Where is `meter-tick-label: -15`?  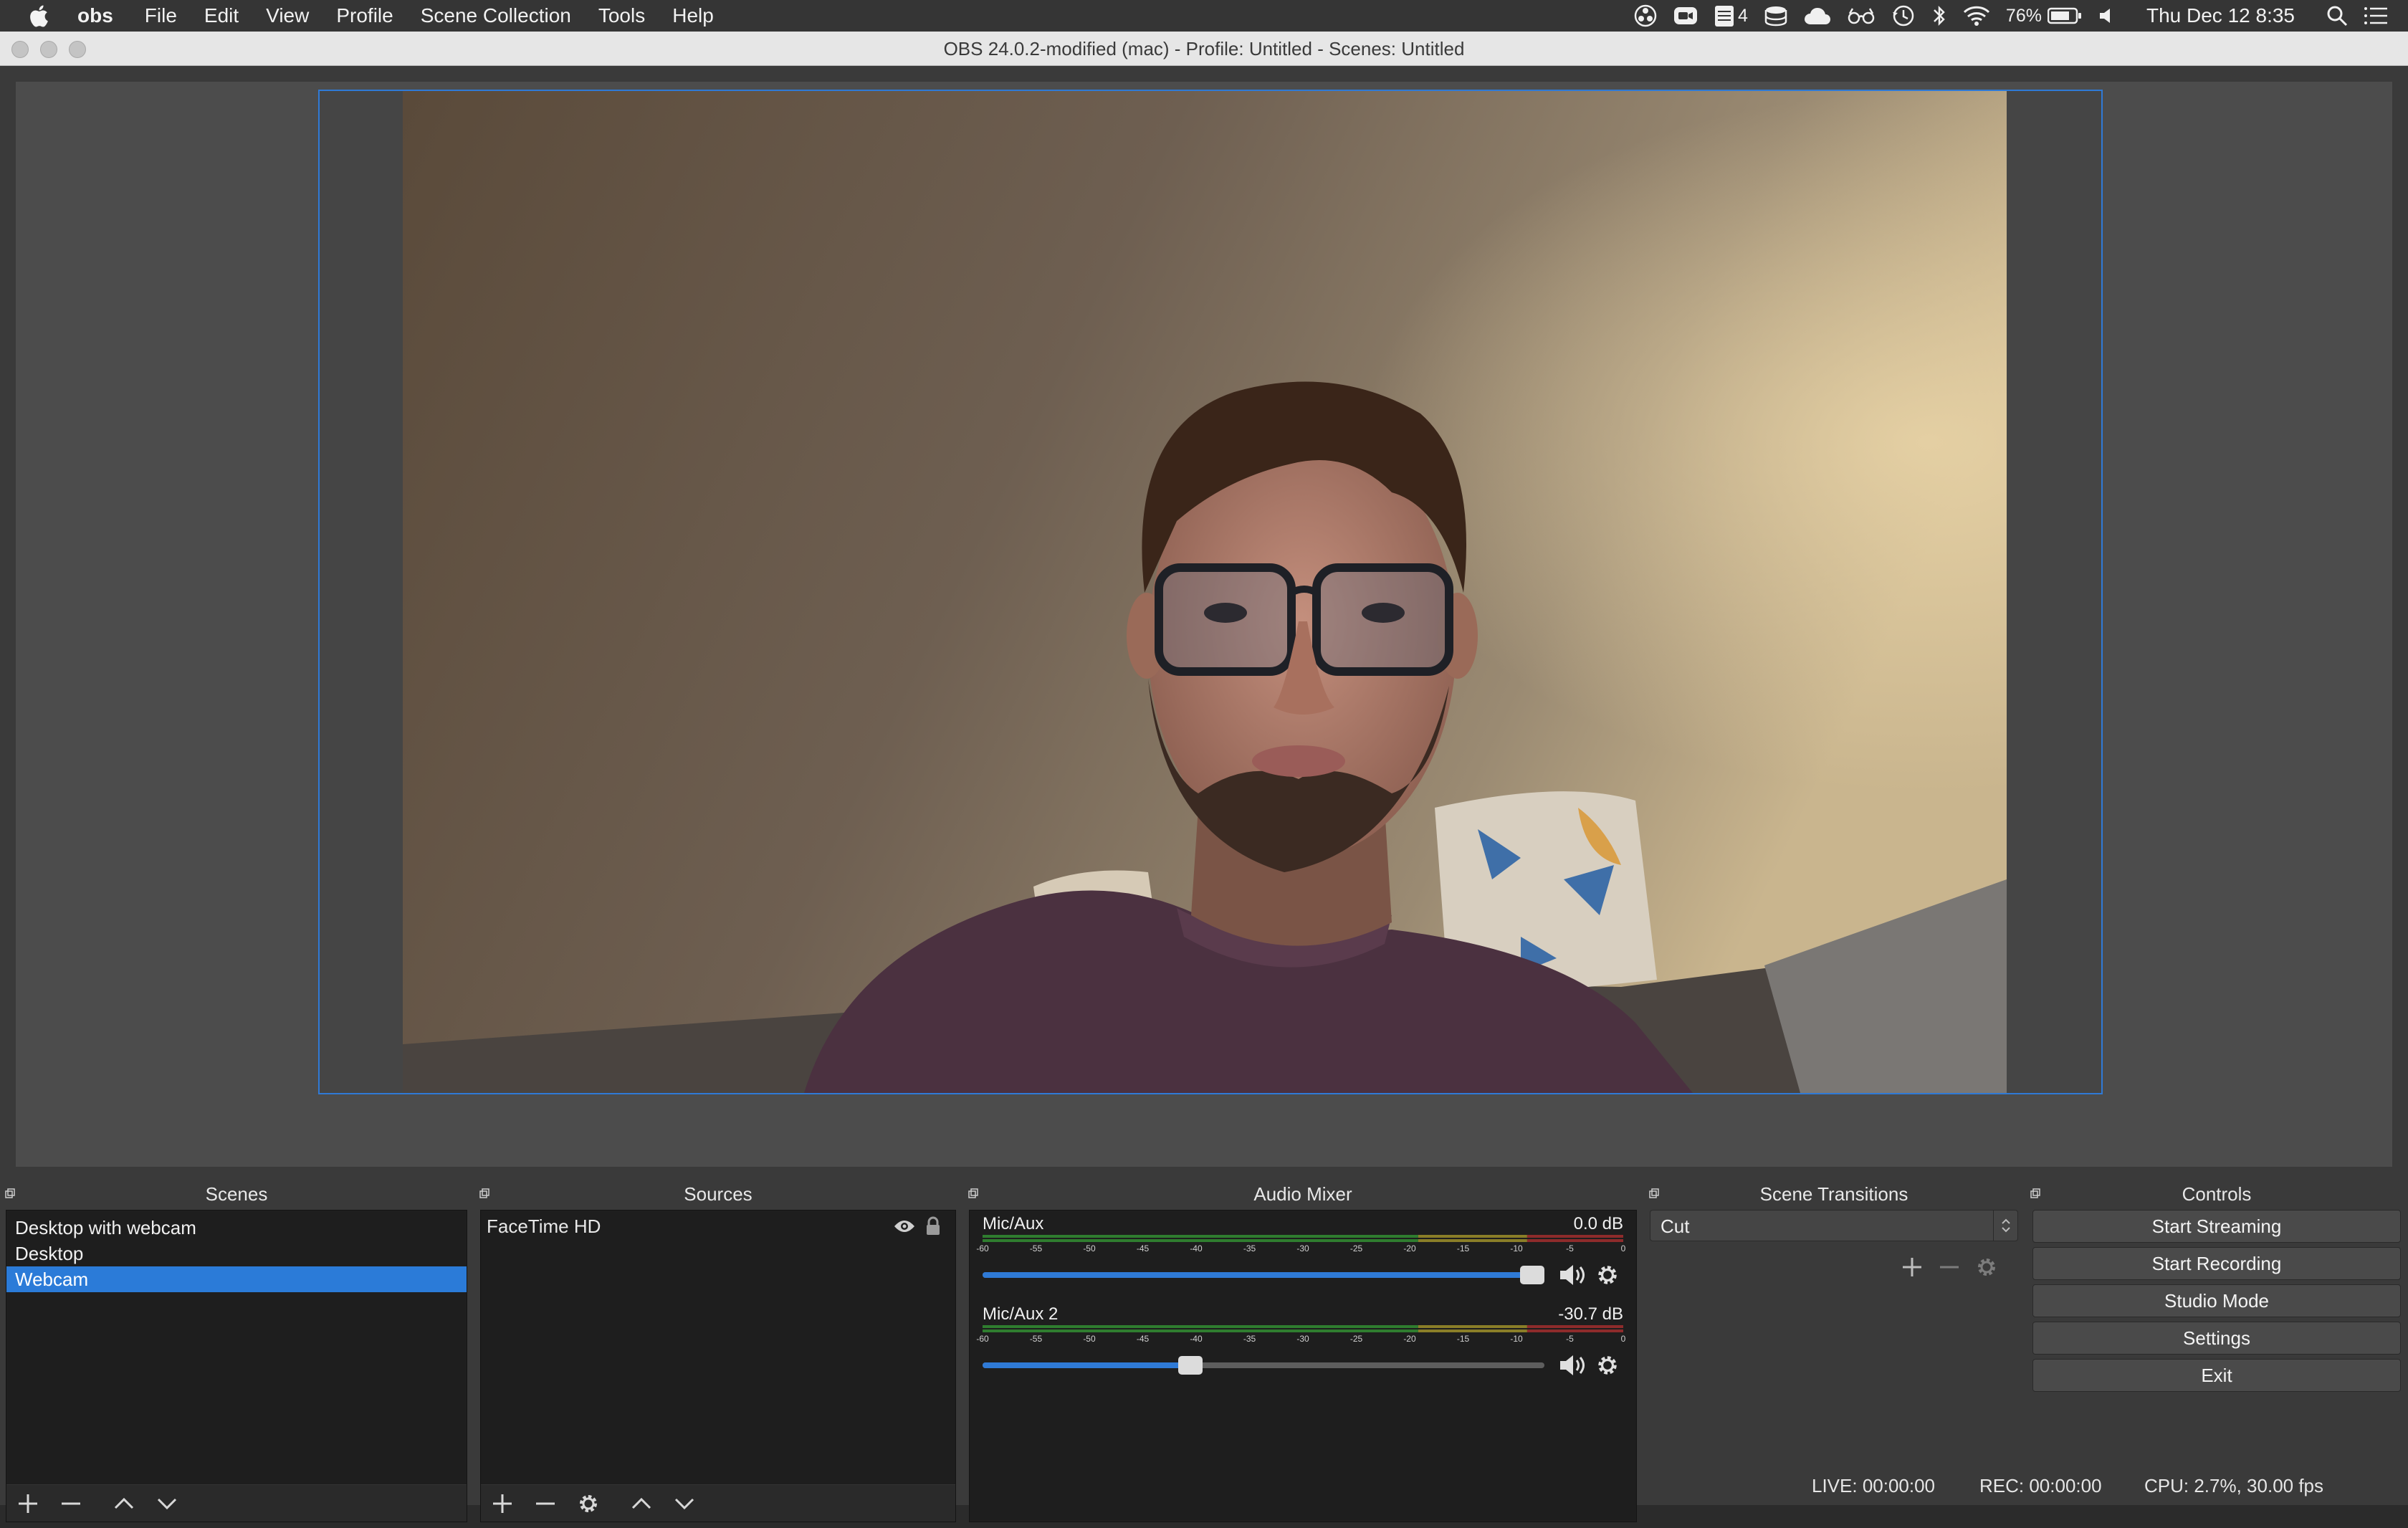 meter-tick-label: -15 is located at coordinates (1463, 1339).